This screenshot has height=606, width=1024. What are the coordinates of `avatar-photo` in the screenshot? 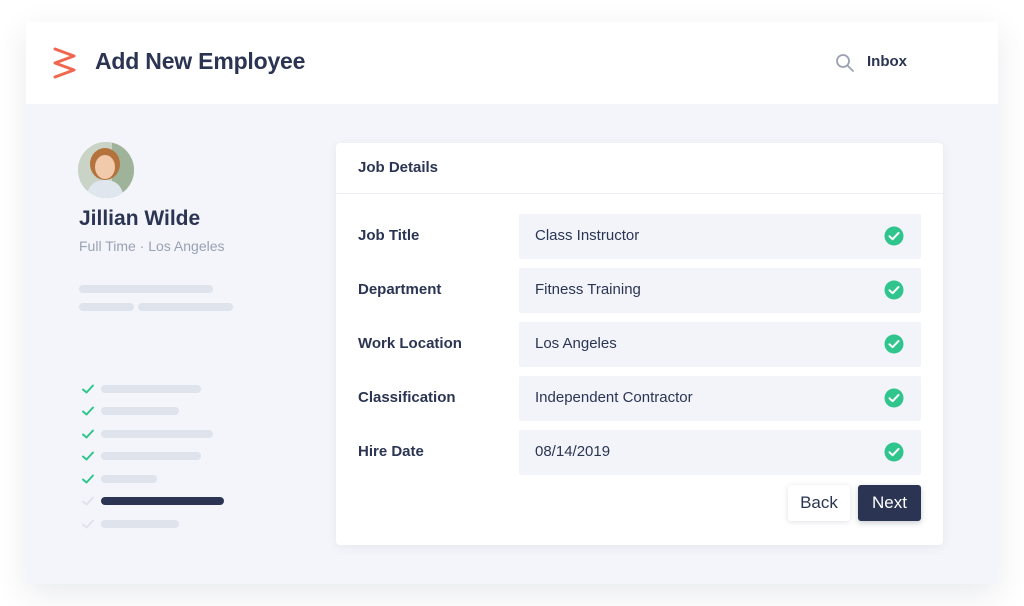 It's located at (106, 170).